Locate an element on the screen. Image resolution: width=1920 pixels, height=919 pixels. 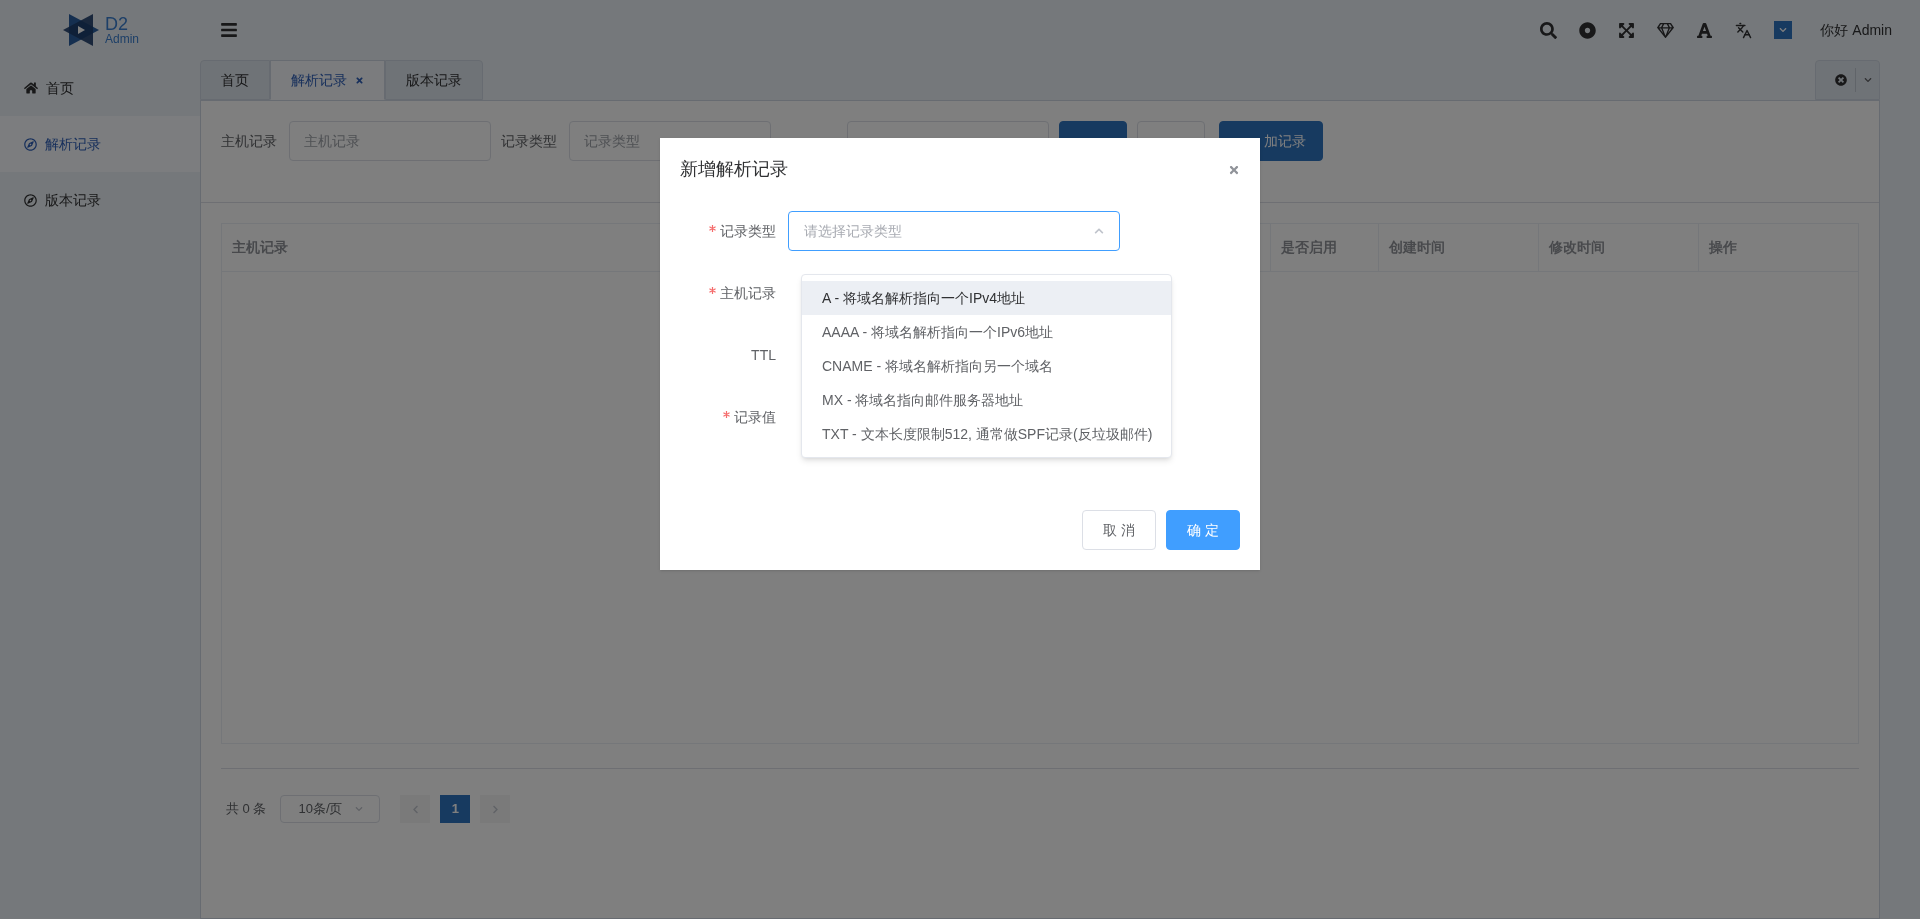
logo-subtitle: Admin is located at coordinates (122, 39).